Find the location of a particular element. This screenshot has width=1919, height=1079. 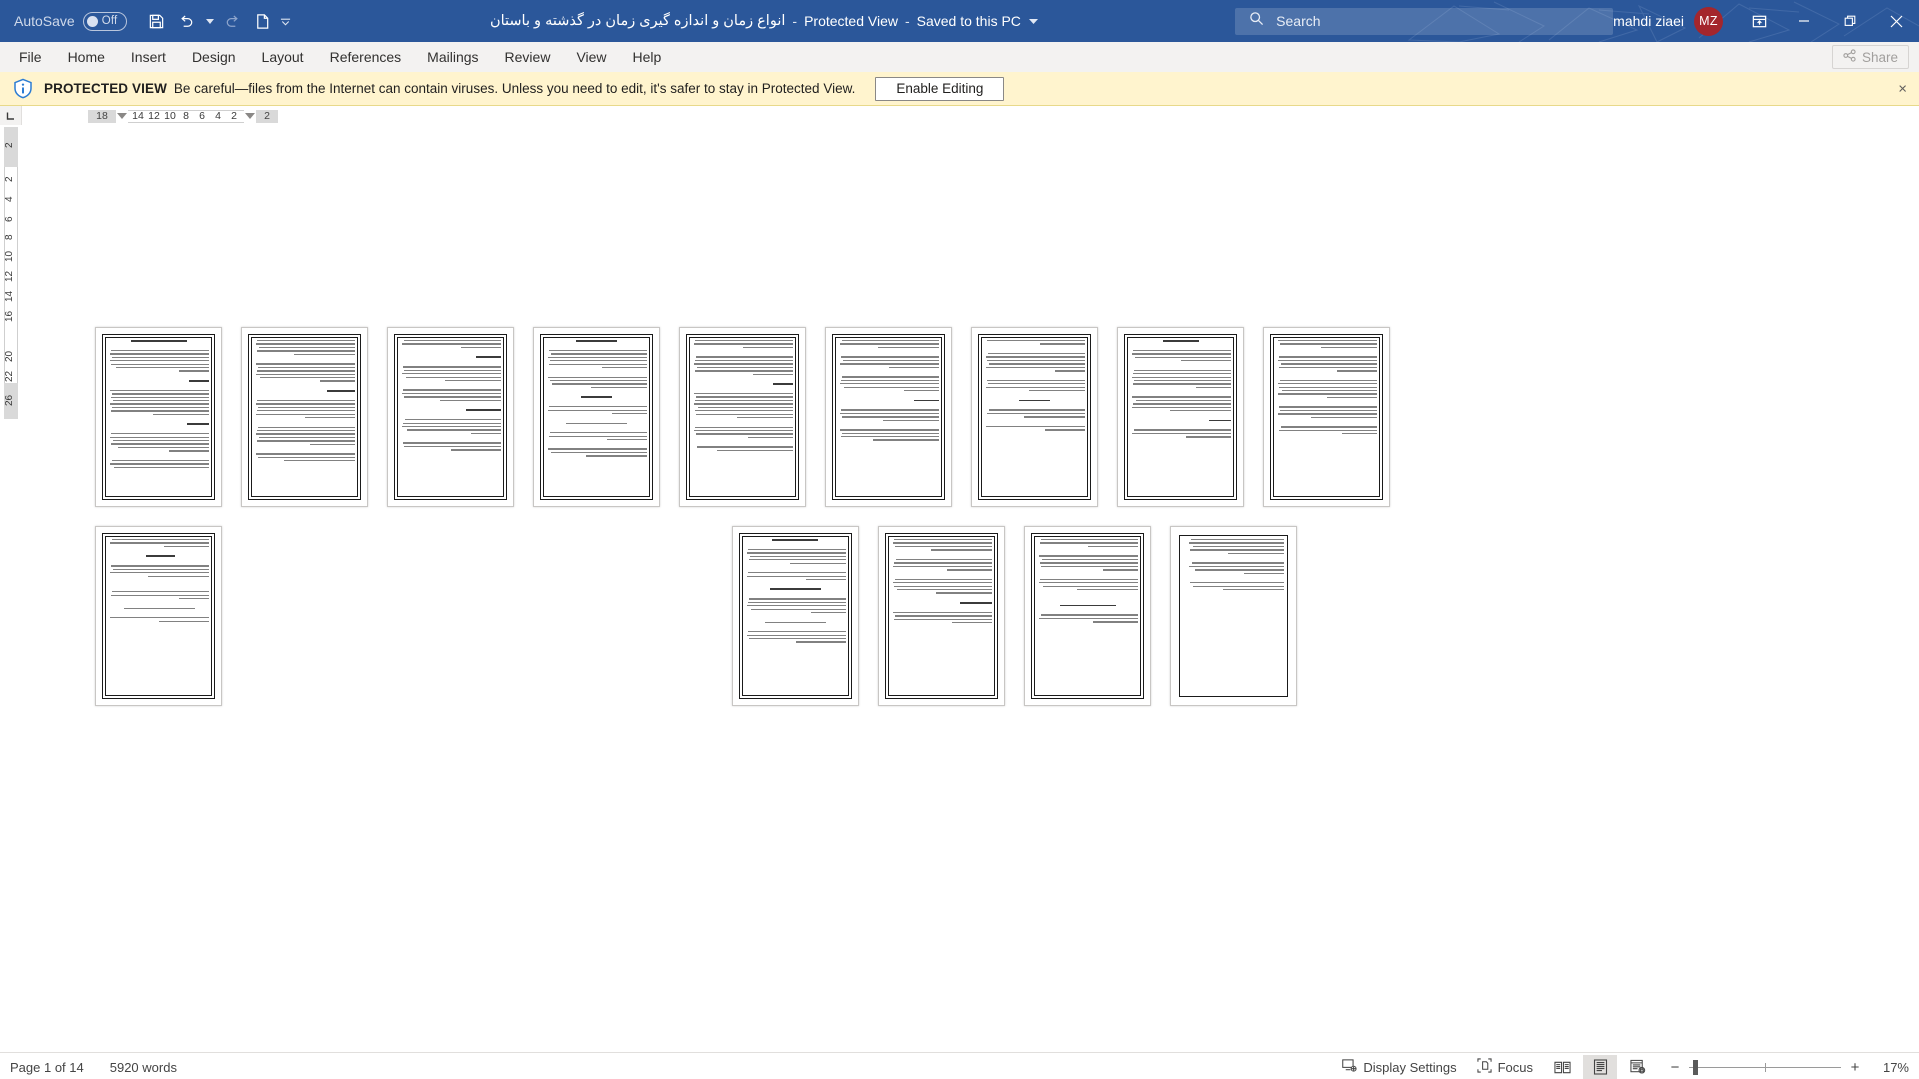

first-line-indent-marker-icon is located at coordinates (122, 115).